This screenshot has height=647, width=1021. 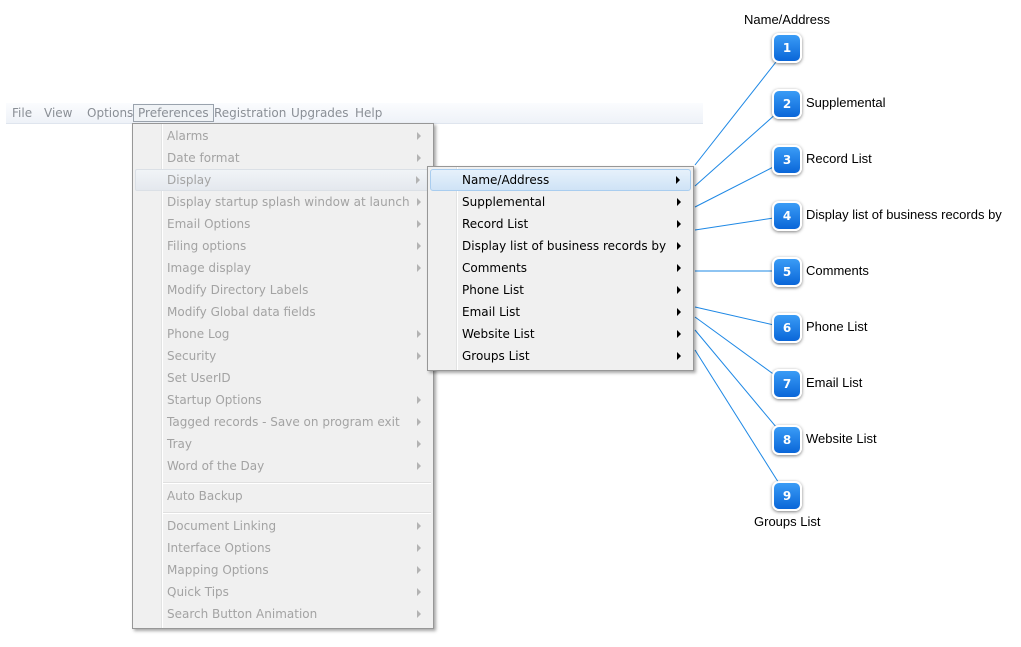 I want to click on menu-item-label: Email Options, so click(x=209, y=224).